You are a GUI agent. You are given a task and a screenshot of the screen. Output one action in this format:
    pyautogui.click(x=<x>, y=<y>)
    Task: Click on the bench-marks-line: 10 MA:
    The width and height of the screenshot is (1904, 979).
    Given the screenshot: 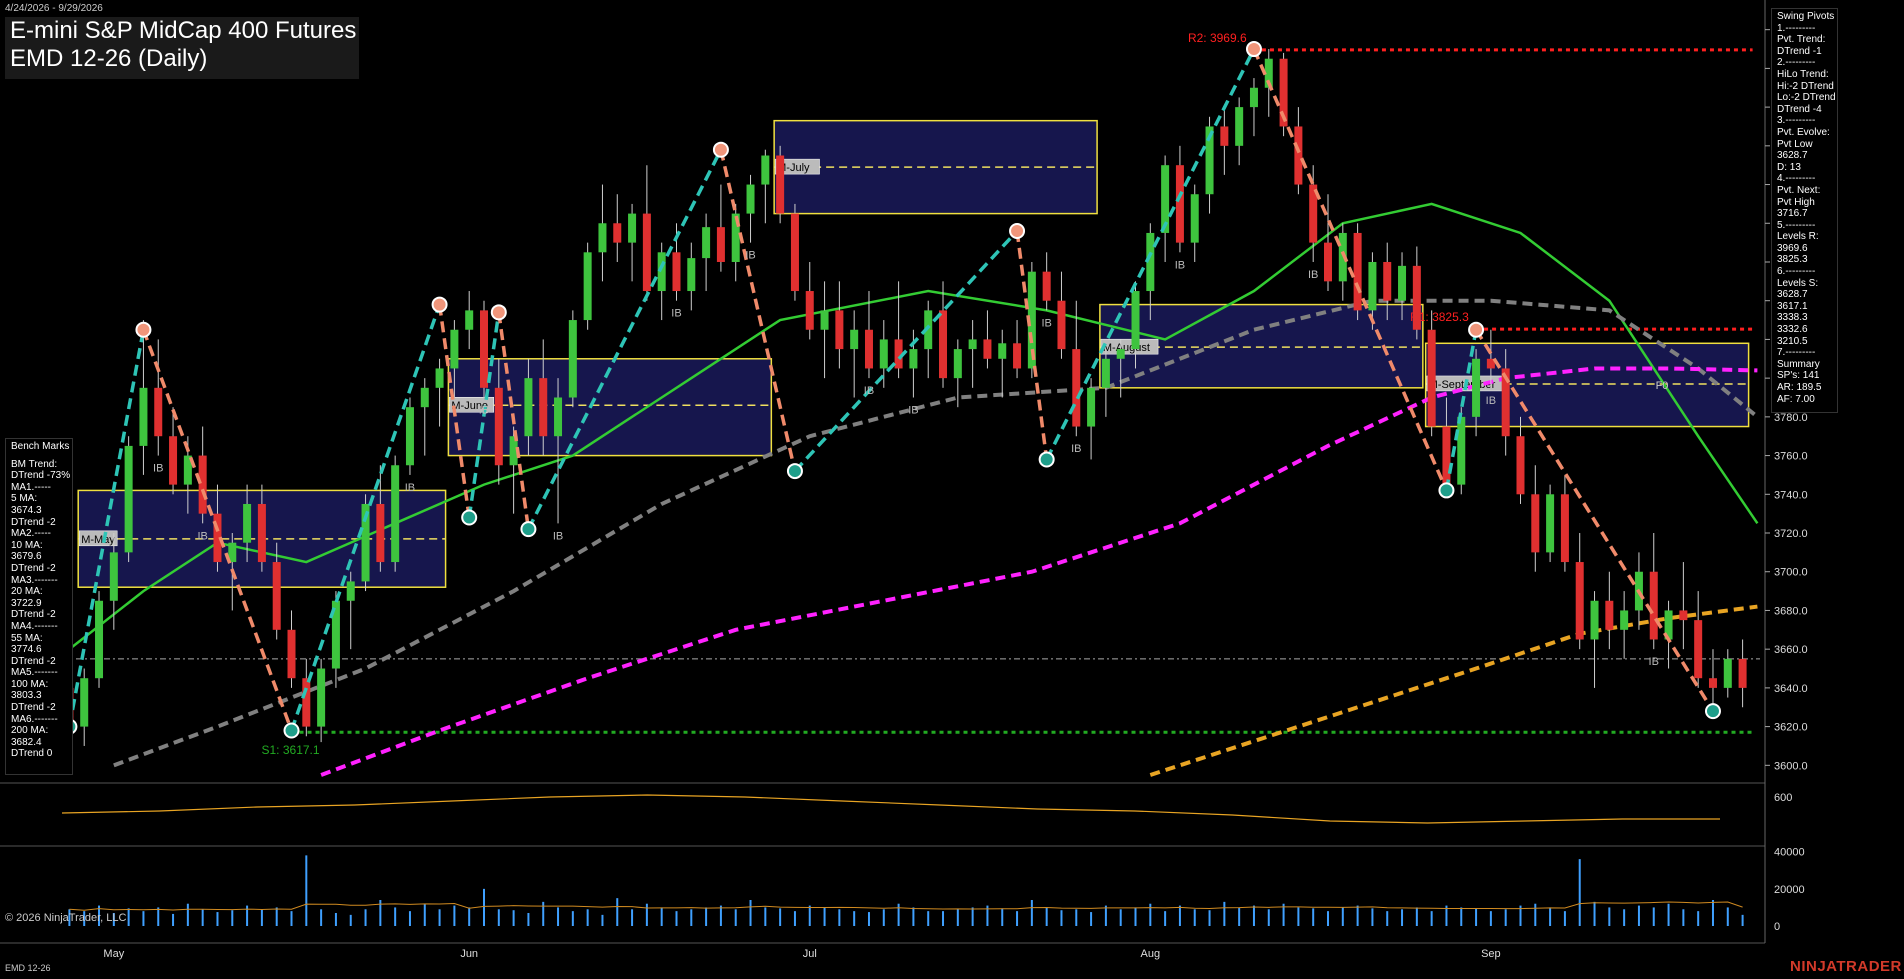 What is the action you would take?
    pyautogui.click(x=27, y=545)
    